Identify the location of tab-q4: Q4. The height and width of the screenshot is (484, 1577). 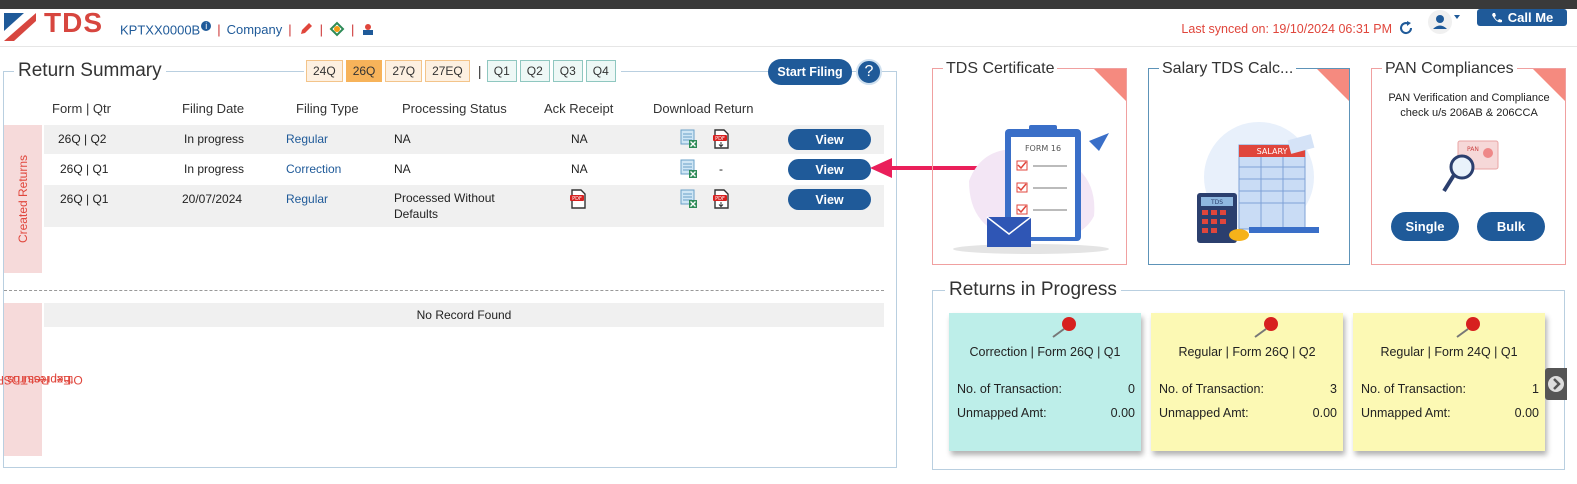
(600, 71).